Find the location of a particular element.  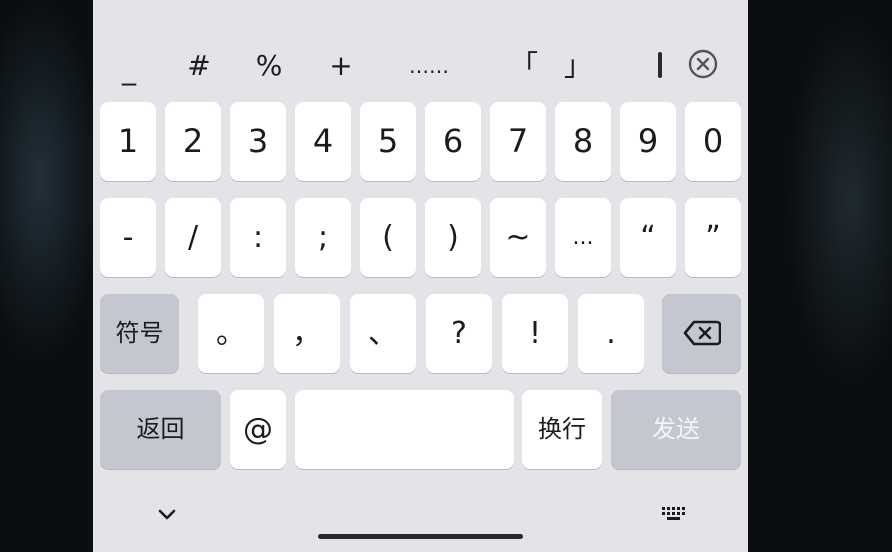

strip-symbol-underscore: _ is located at coordinates (129, 70).